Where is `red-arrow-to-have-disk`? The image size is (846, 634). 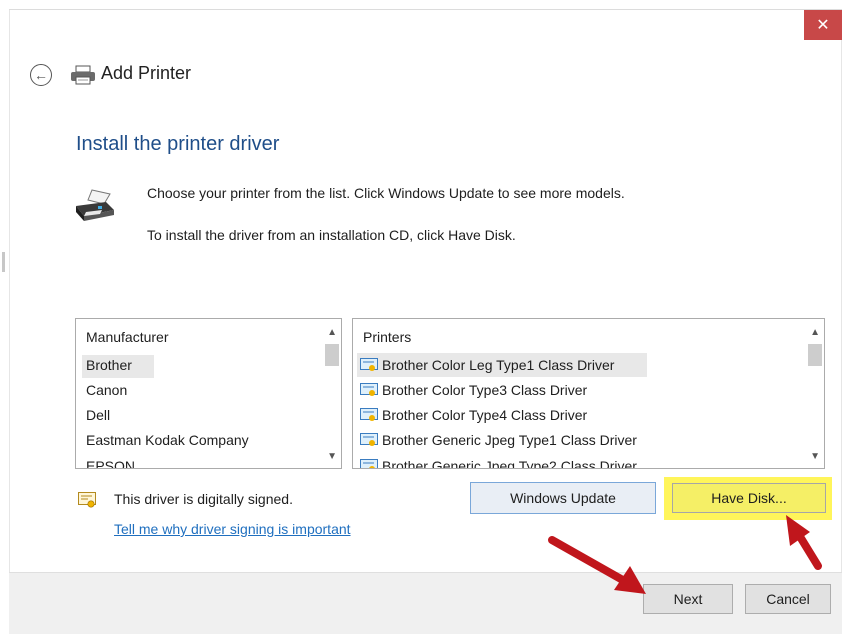 red-arrow-to-have-disk is located at coordinates (804, 542).